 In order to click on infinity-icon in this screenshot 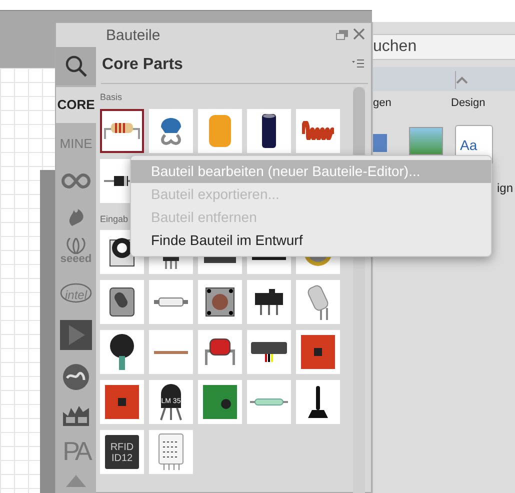, I will do `click(76, 181)`.